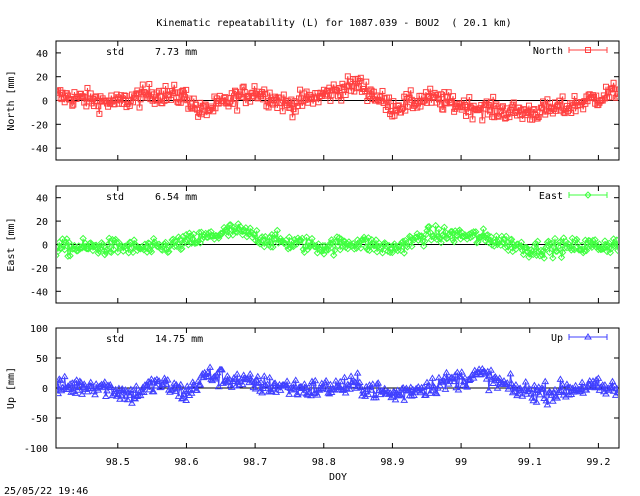 The image size is (640, 496). What do you see at coordinates (392, 462) in the screenshot?
I see `x-tick-label: 98.9` at bounding box center [392, 462].